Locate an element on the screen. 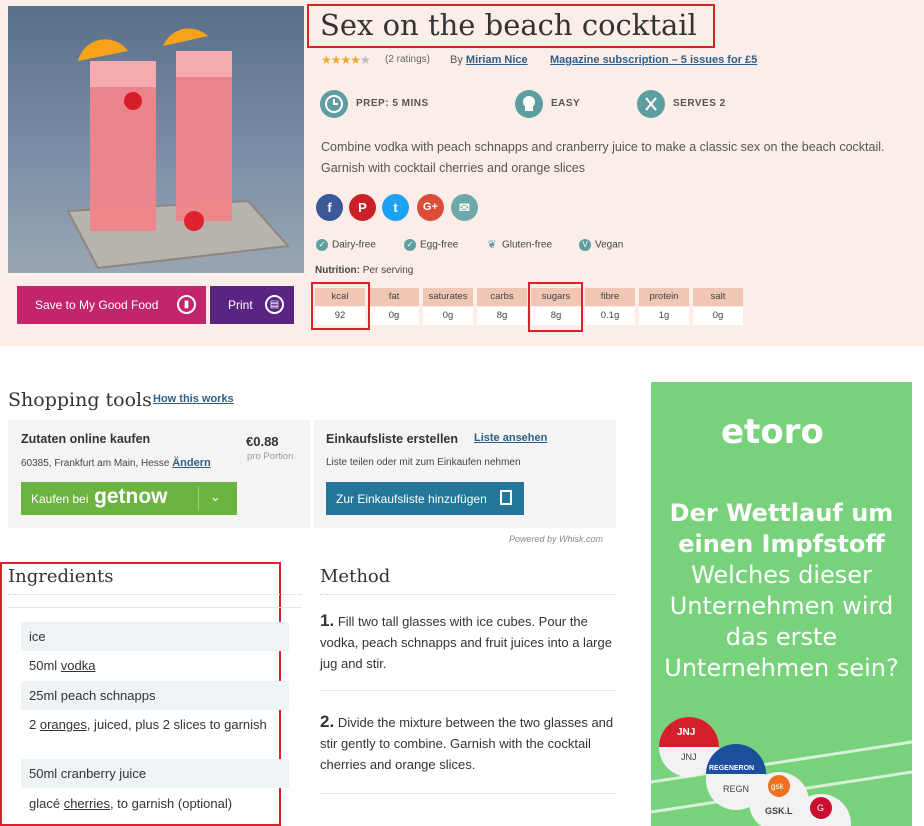  ball-label: JNJ is located at coordinates (686, 732).